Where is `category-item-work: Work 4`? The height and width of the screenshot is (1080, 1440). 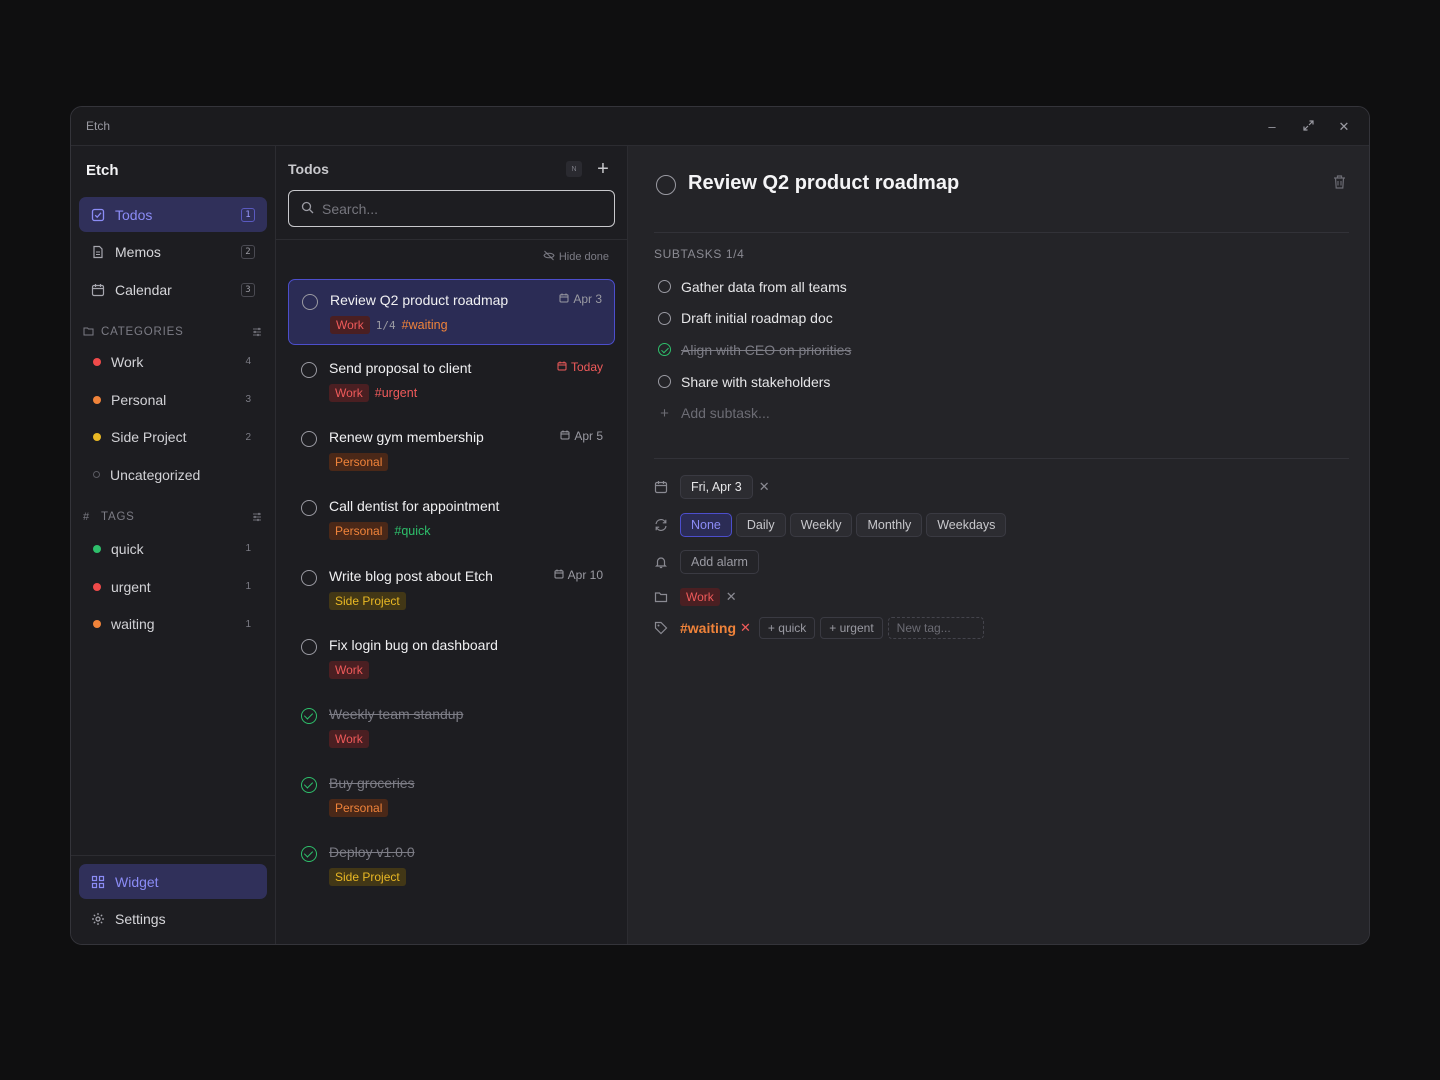
category-item-work: Work 4 is located at coordinates (173, 362).